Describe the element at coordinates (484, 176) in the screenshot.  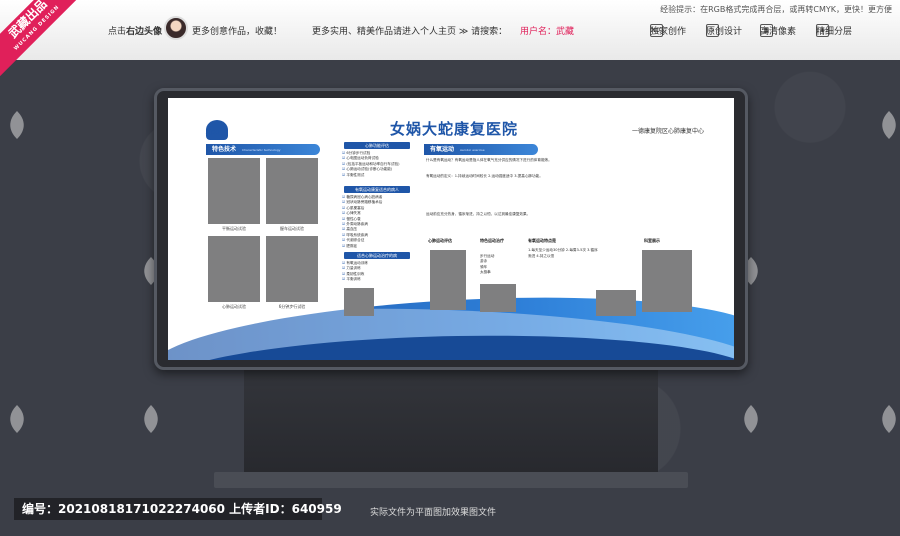
I see `aerobic-paragraph: 有氧运动的定义：1.持续运动时间较长 2.运动强度适中 3.提高心肺功能。` at that location.